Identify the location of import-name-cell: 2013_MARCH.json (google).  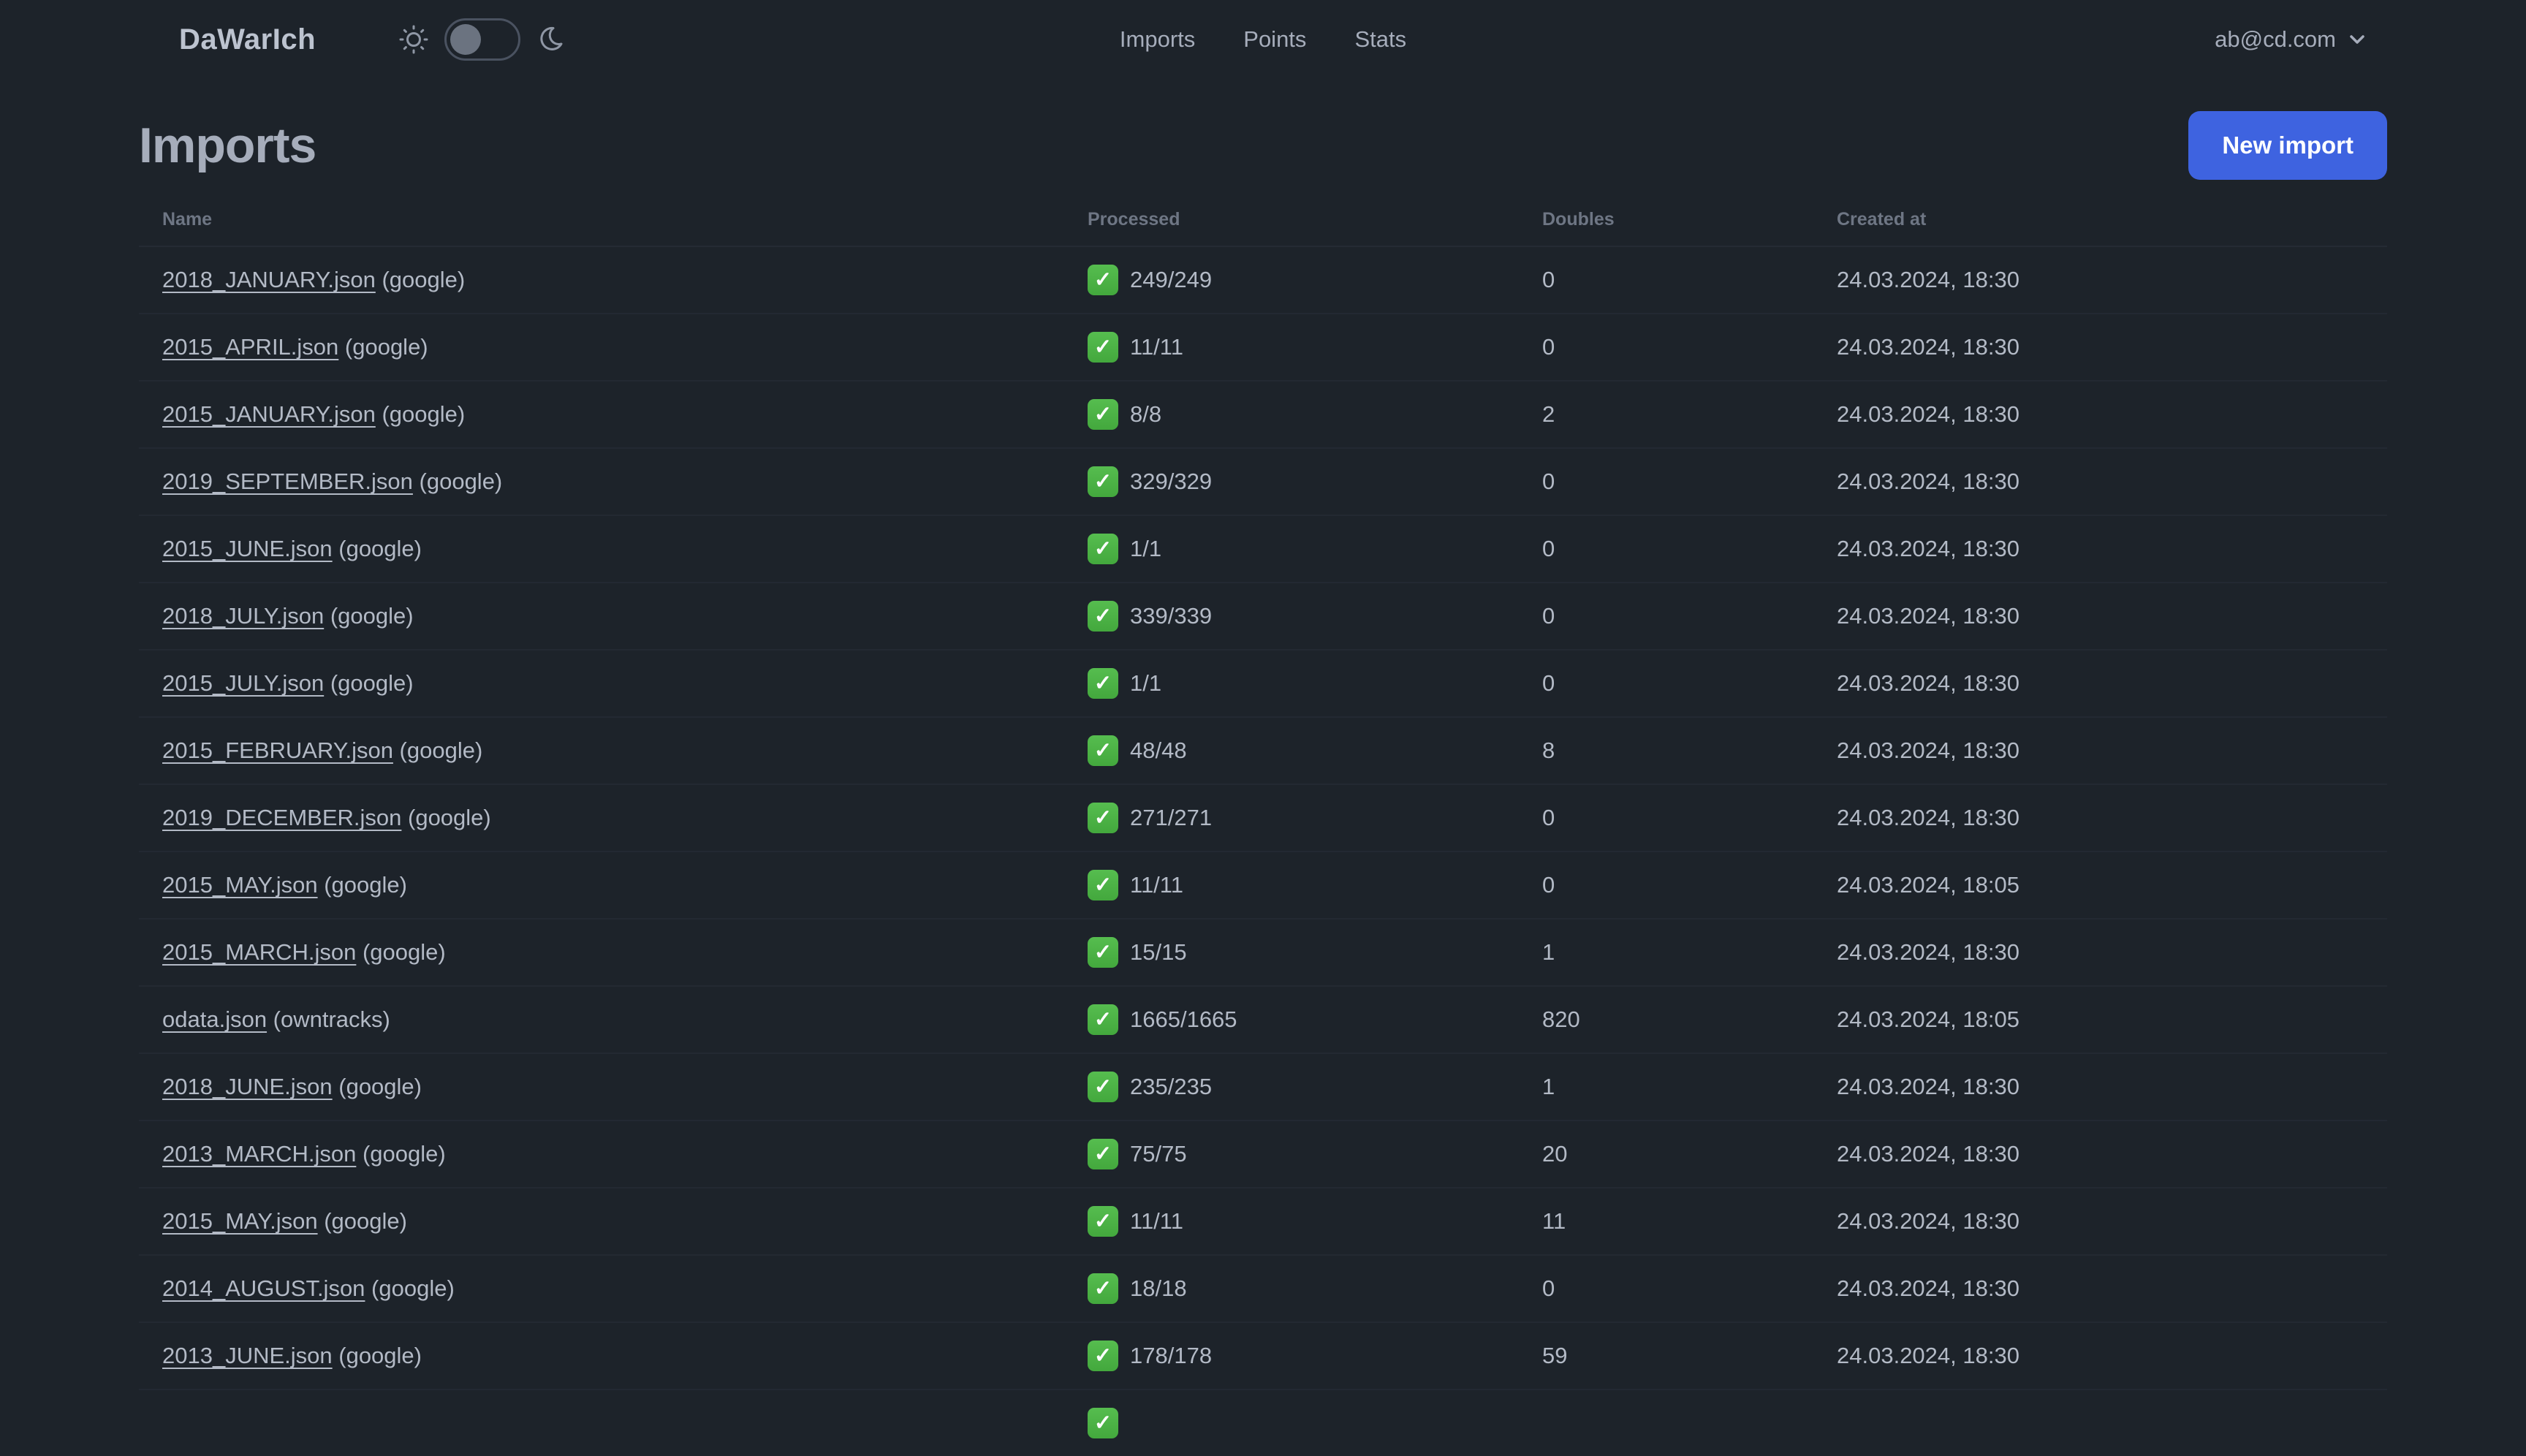
(613, 1154).